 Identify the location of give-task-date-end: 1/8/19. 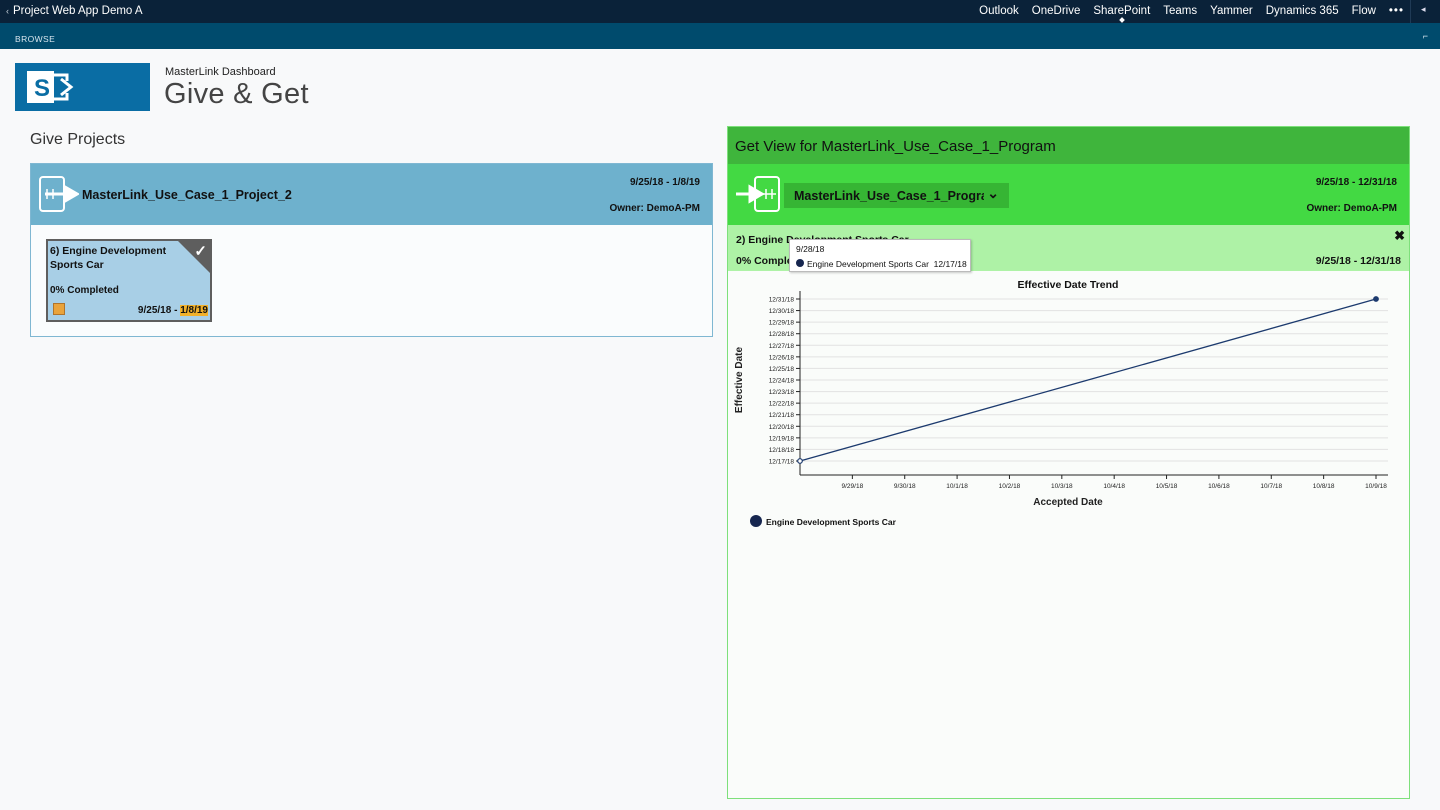
(194, 310).